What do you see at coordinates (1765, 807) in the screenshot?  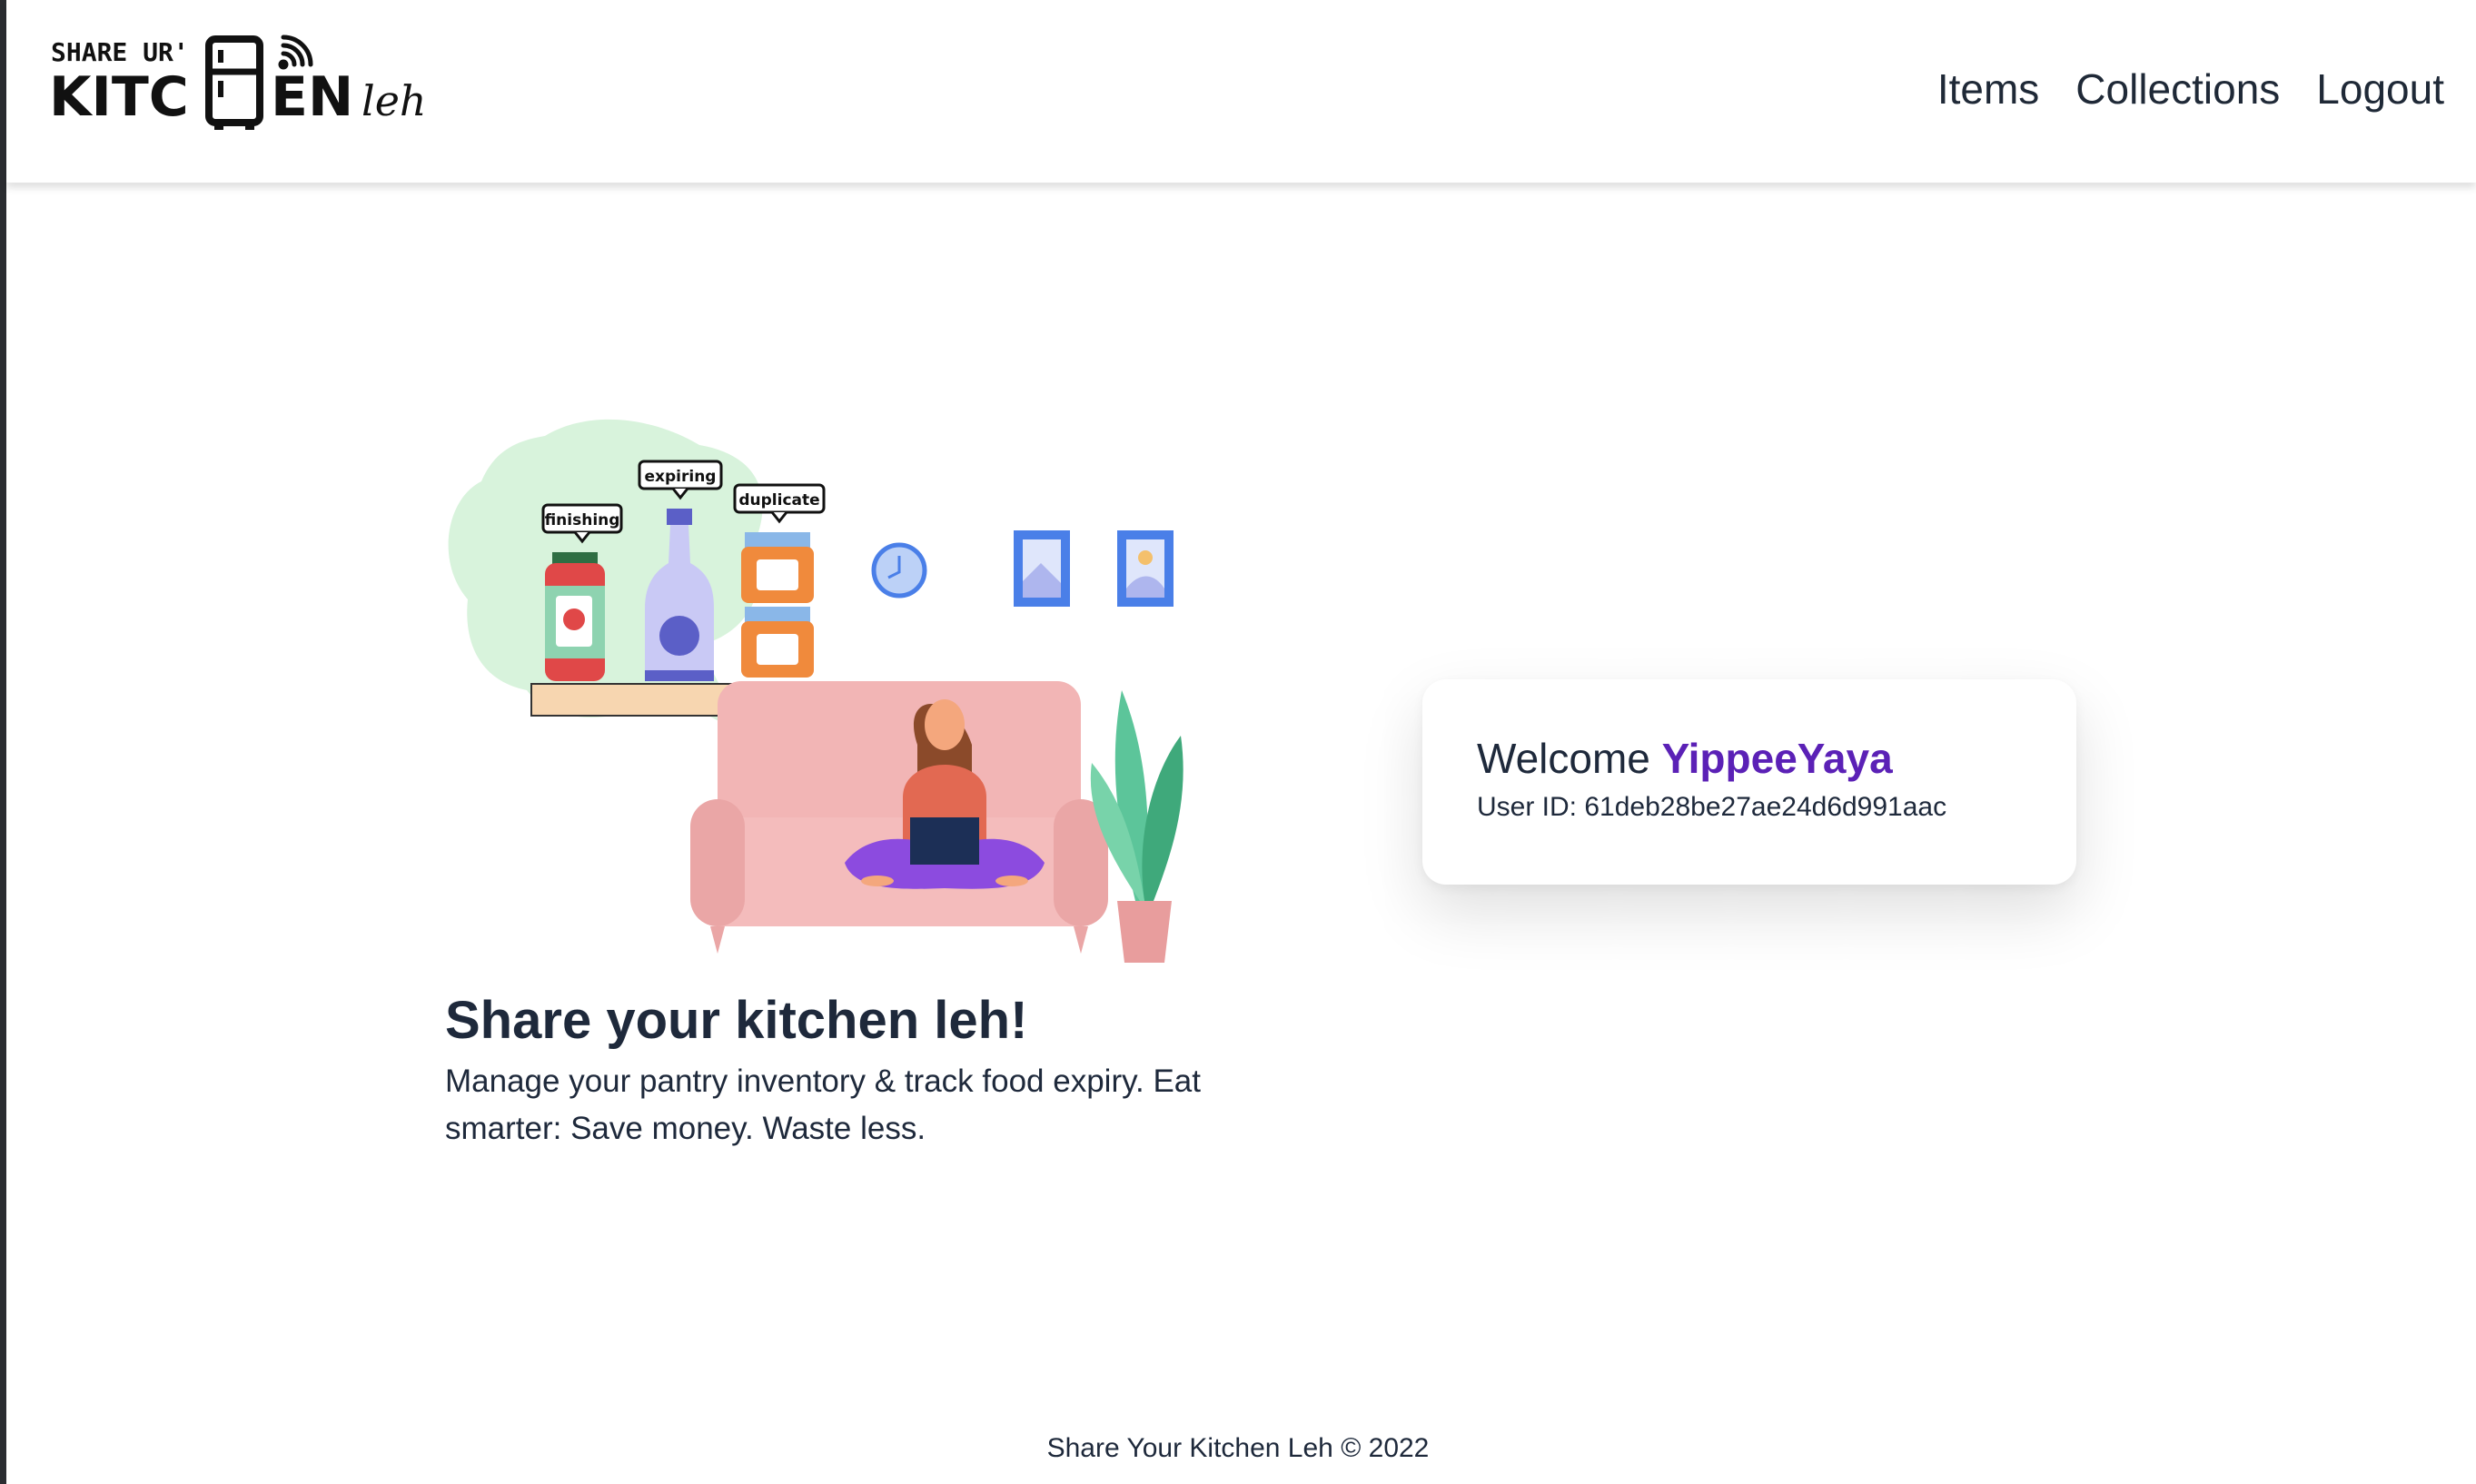 I see `user-id-value: 61deb28be27ae24d6d991aac` at bounding box center [1765, 807].